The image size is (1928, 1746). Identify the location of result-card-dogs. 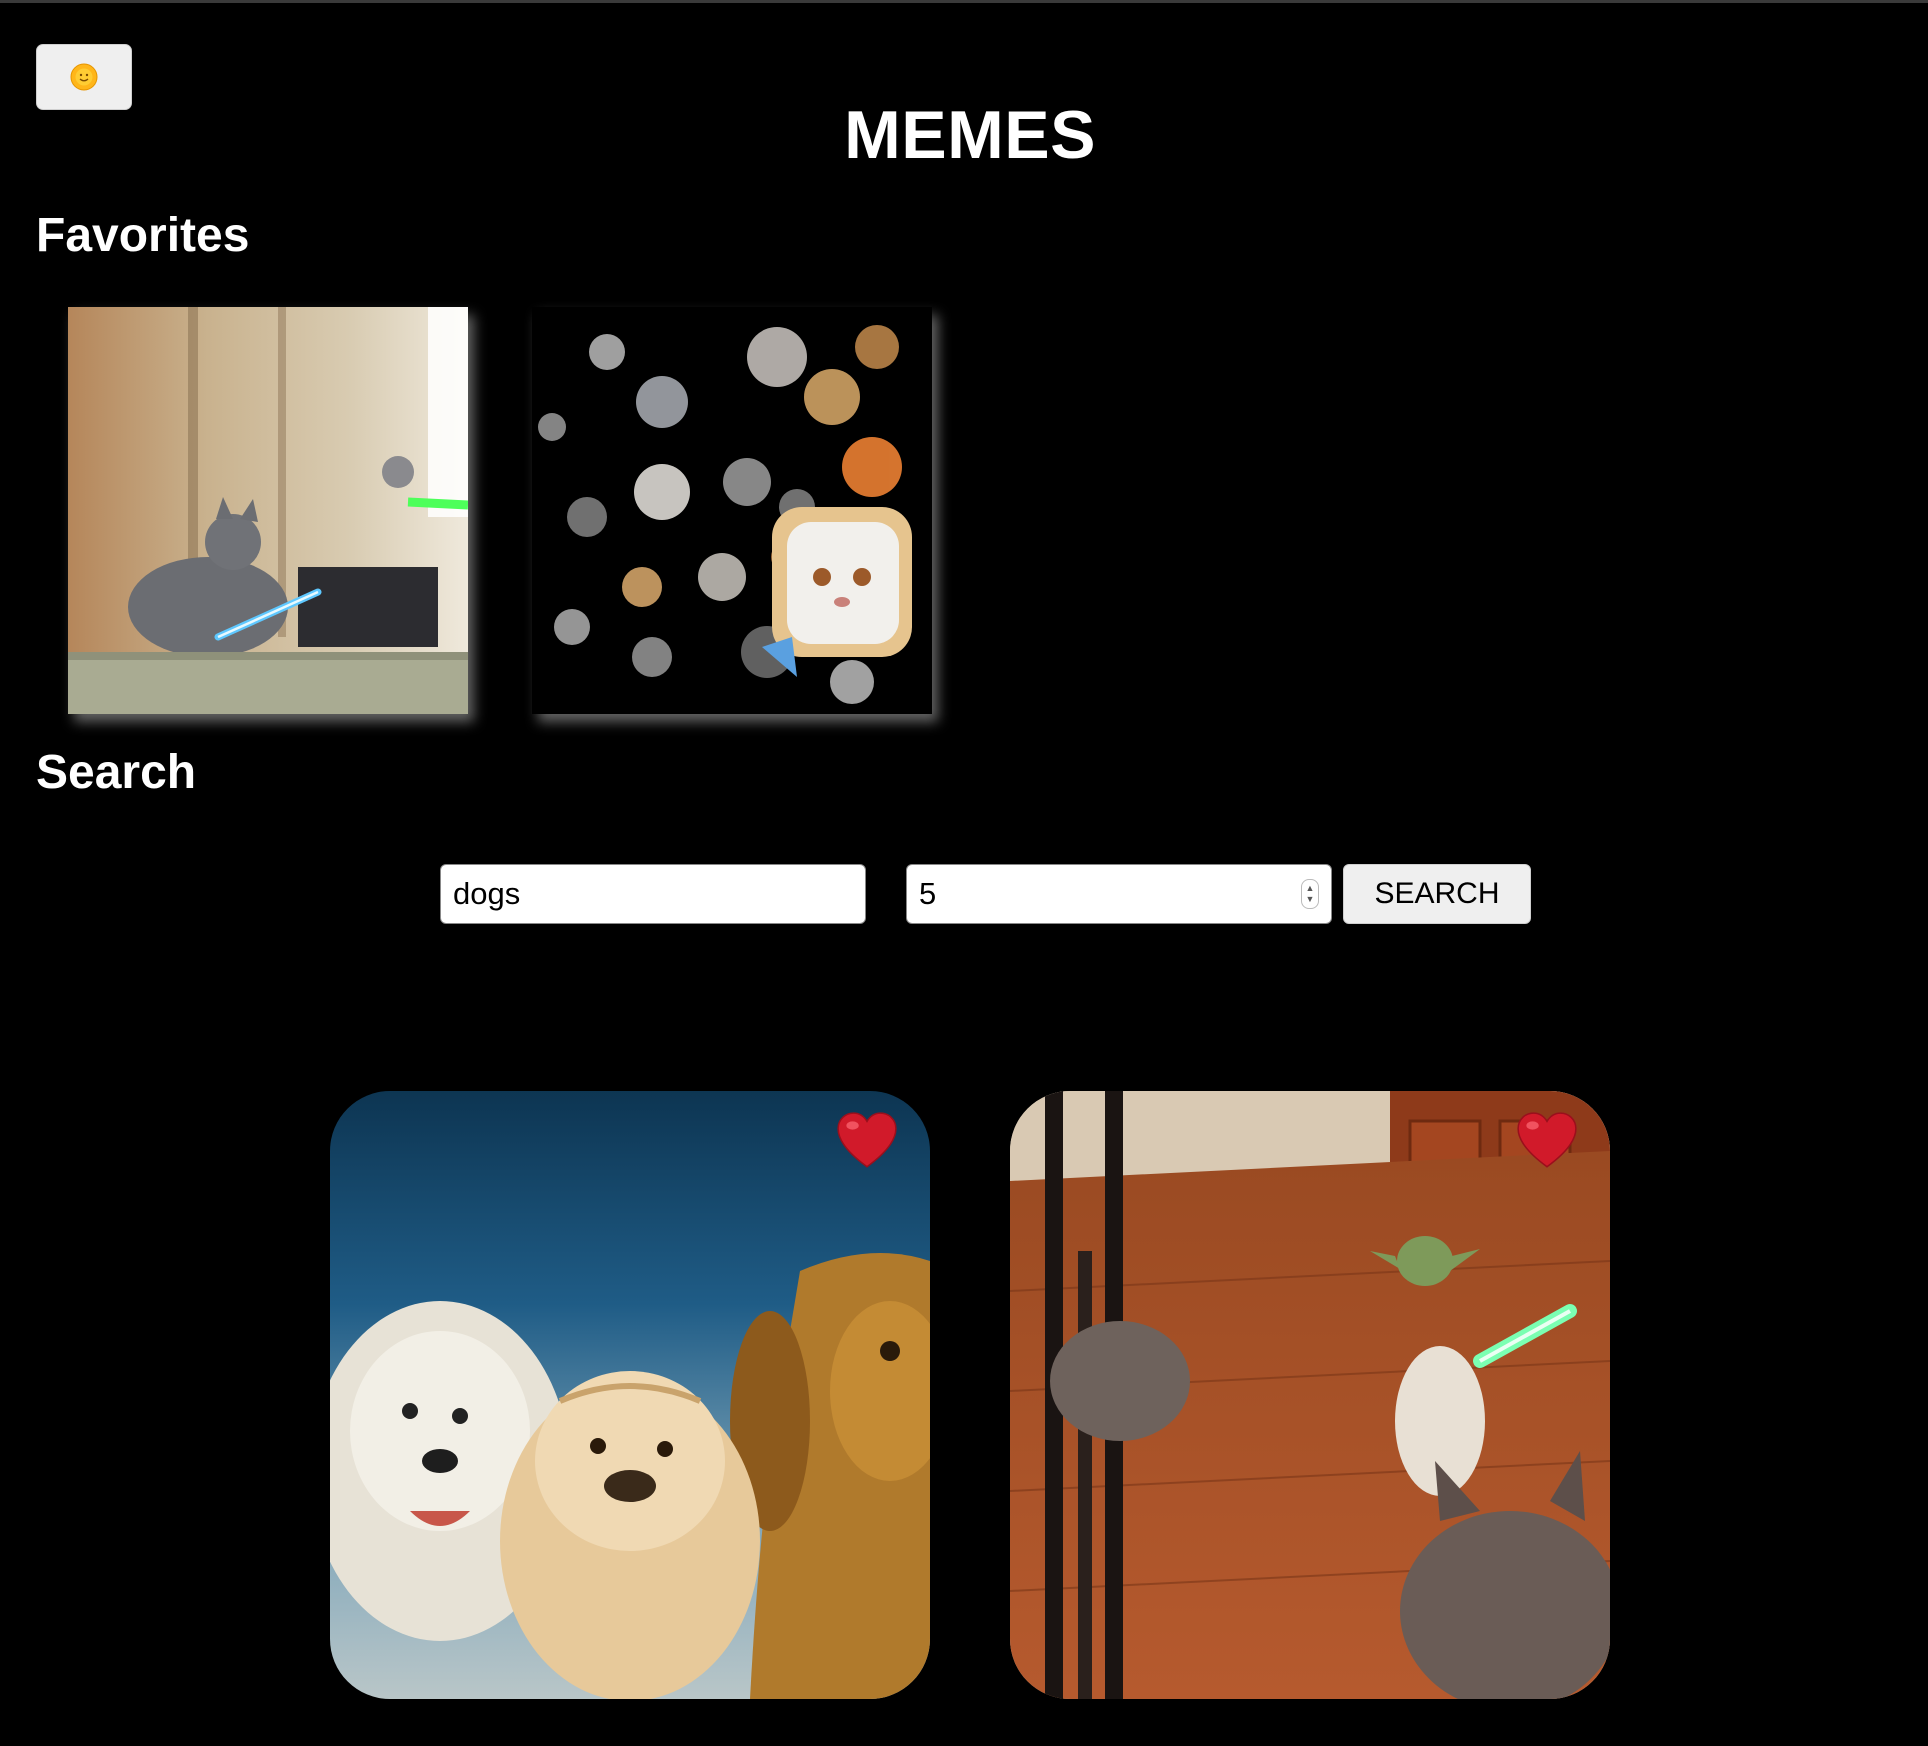
(630, 1395).